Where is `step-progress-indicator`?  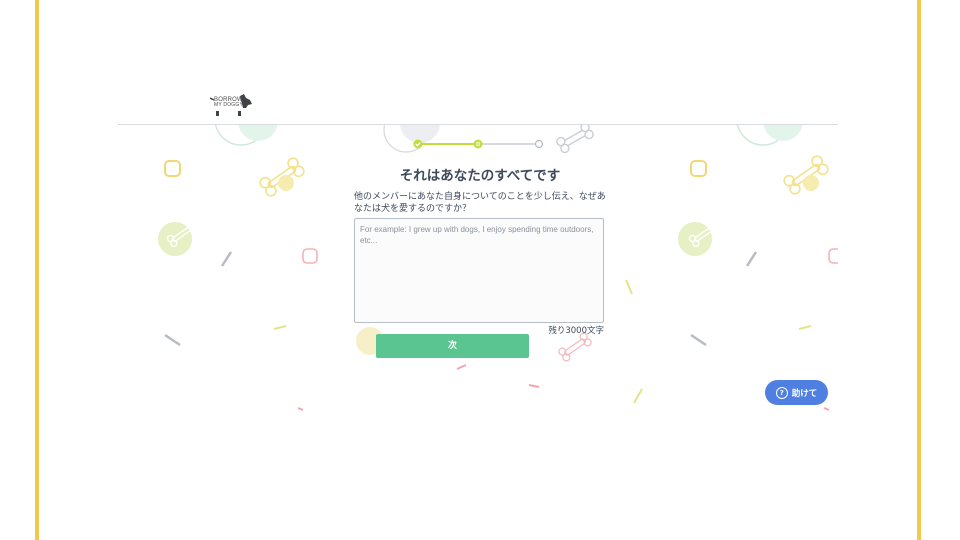
step-progress-indicator is located at coordinates (478, 144).